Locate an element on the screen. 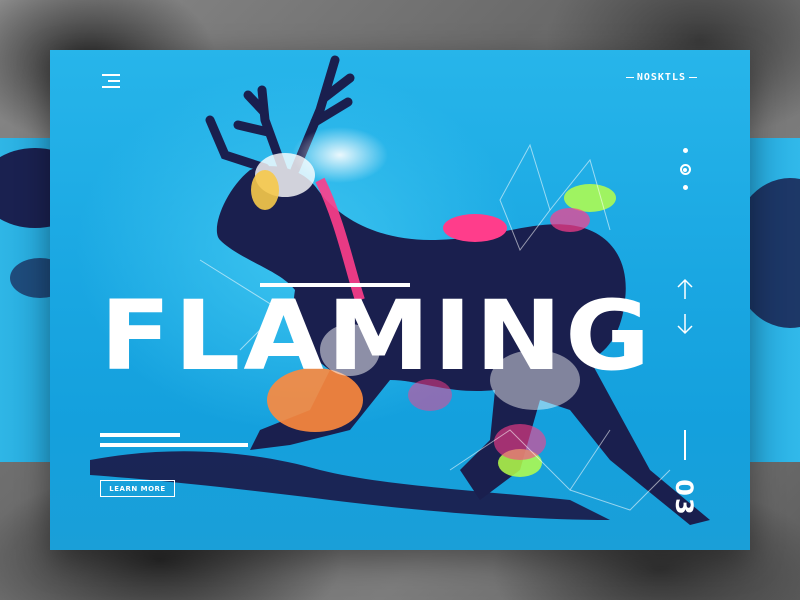 The height and width of the screenshot is (600, 800). hamburger-menu-icon is located at coordinates (111, 81).